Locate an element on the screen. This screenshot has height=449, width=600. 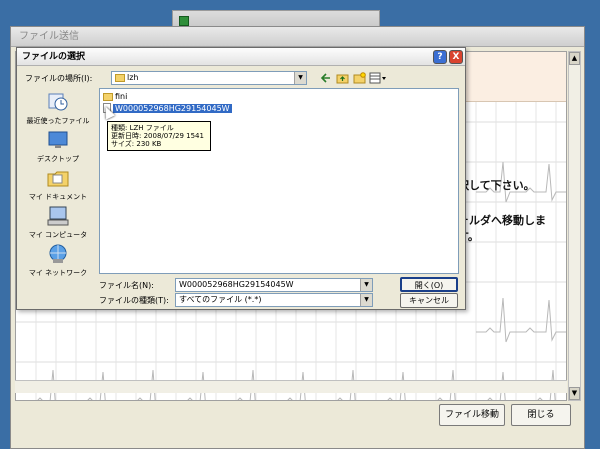
my-computer-icon is located at coordinates (58, 216).